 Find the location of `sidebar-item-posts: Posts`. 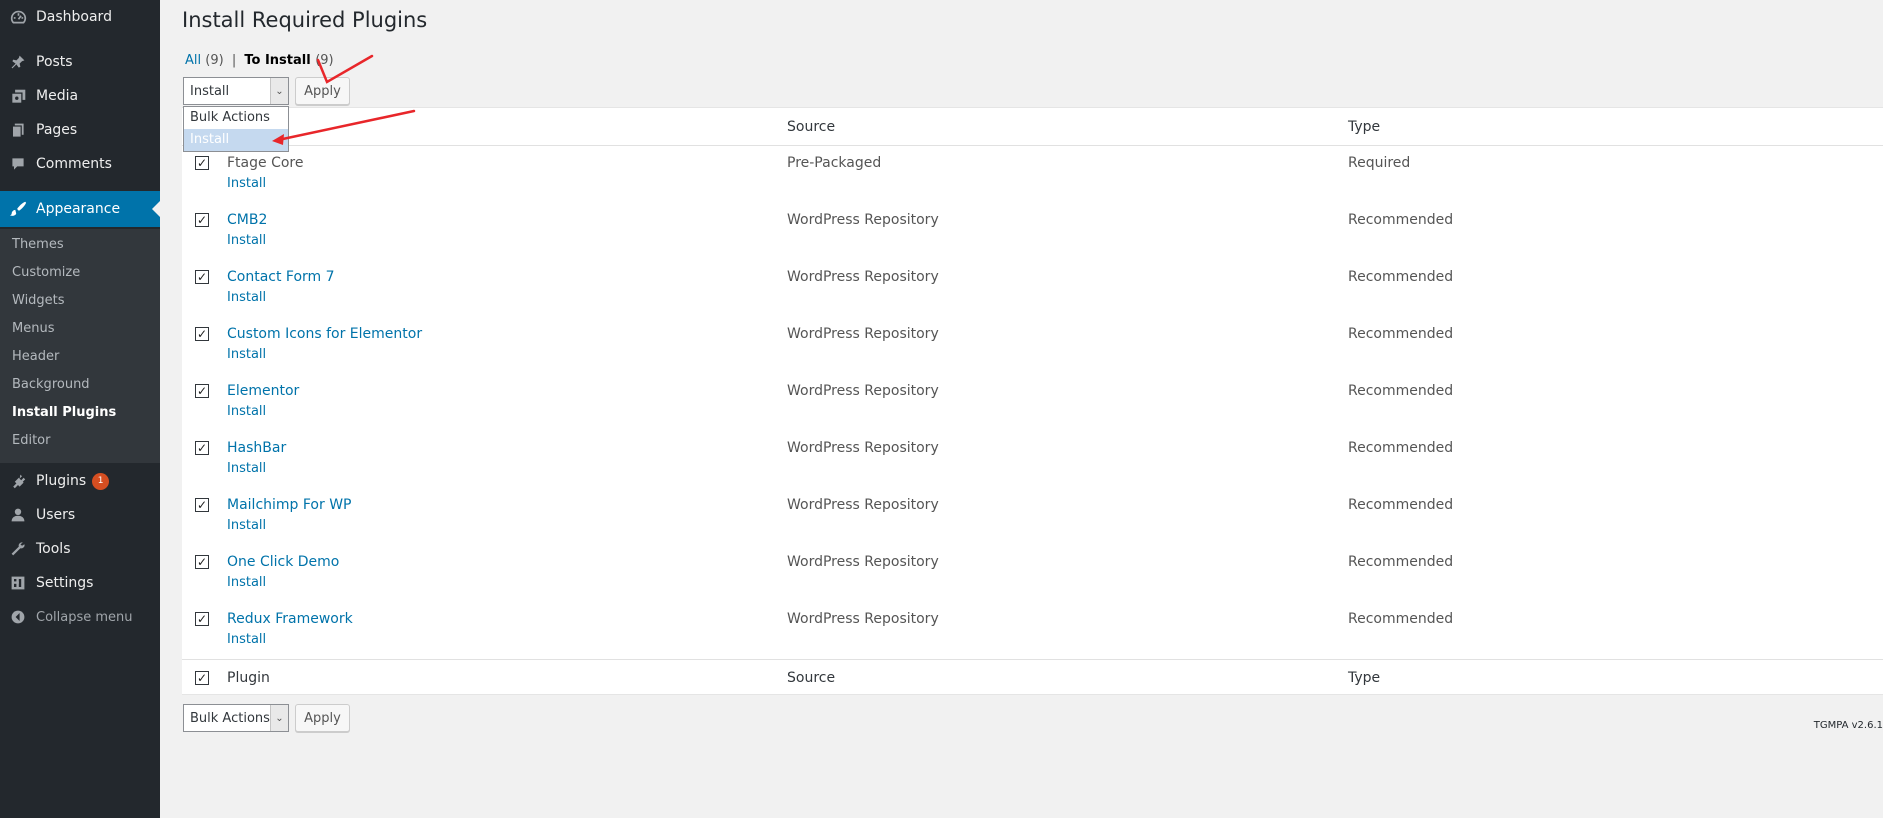

sidebar-item-posts: Posts is located at coordinates (80, 62).